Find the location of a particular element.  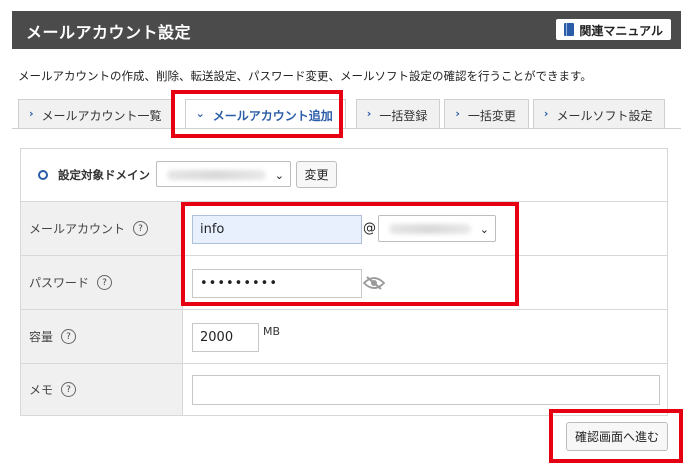

highlight-frame-tab is located at coordinates (257, 114).